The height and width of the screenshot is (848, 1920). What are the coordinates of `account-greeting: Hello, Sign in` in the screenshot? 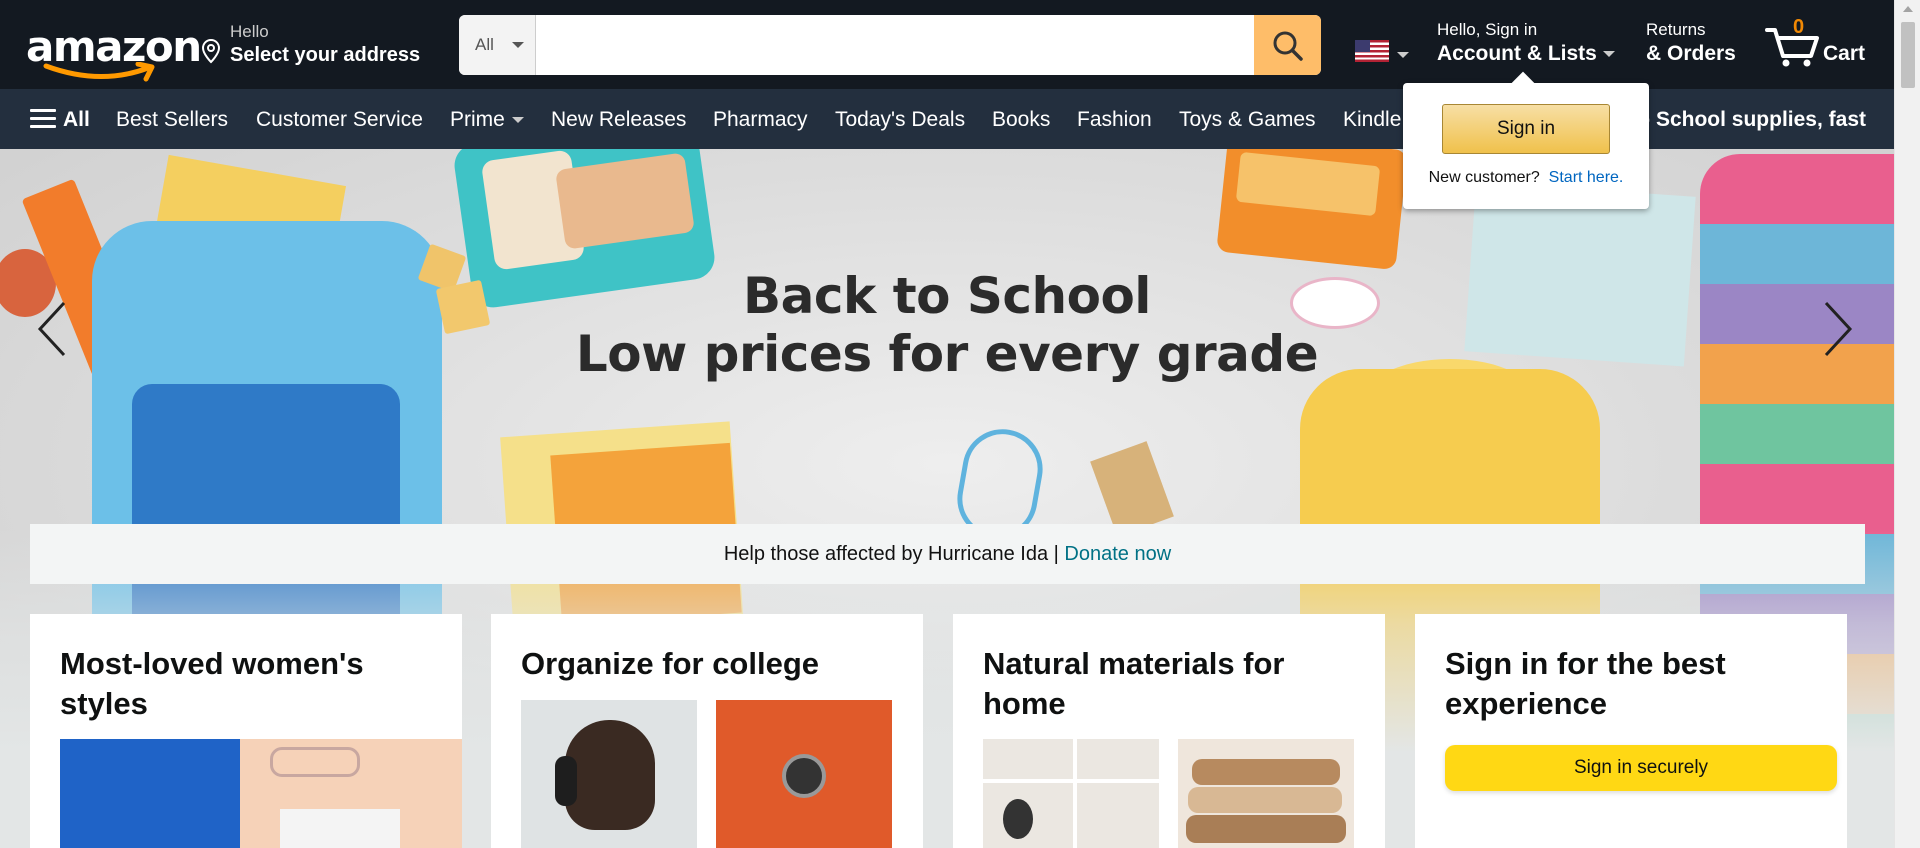 It's located at (1487, 29).